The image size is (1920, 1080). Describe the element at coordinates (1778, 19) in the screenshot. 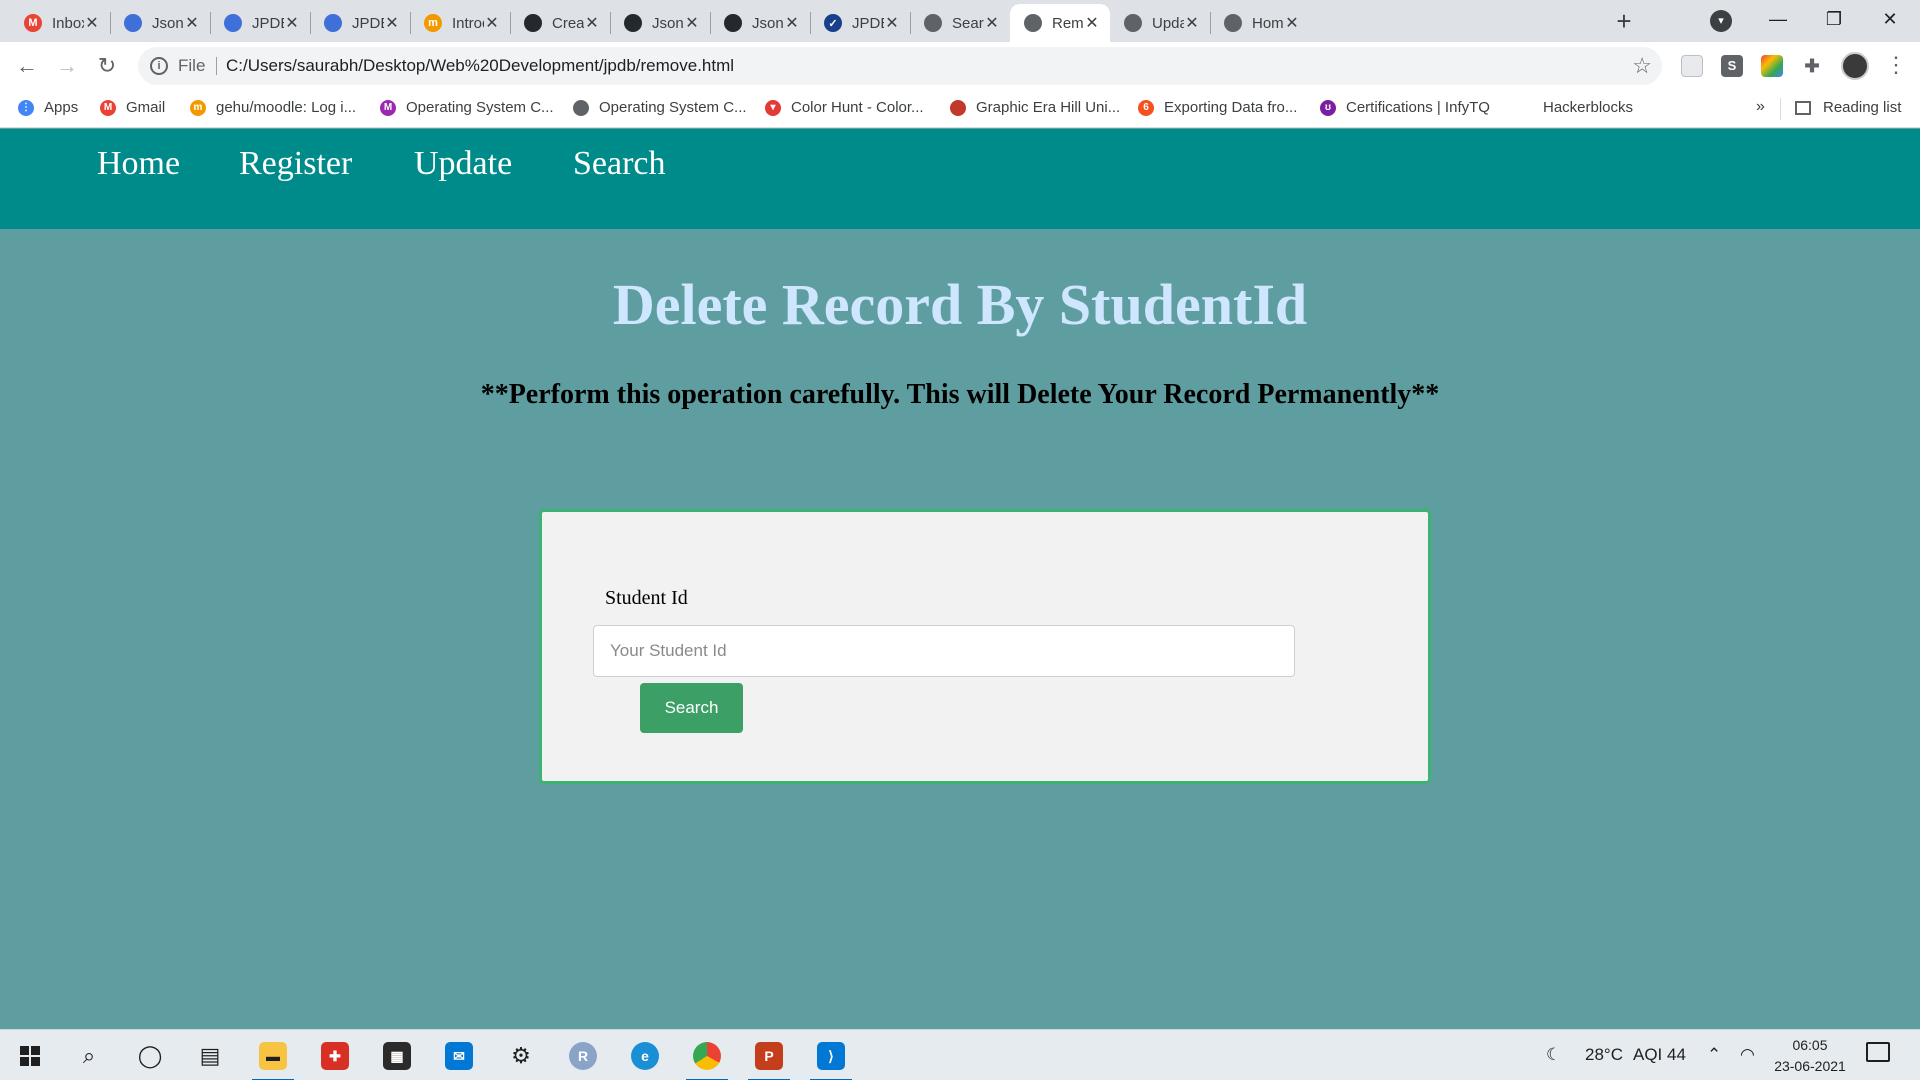

I see `minimize-icon: —` at that location.